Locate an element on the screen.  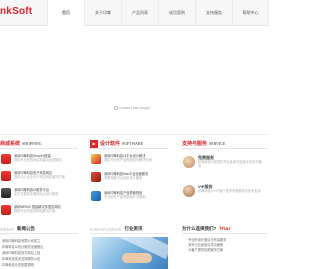
nav-products: 产品列表 is located at coordinates (139, 13).